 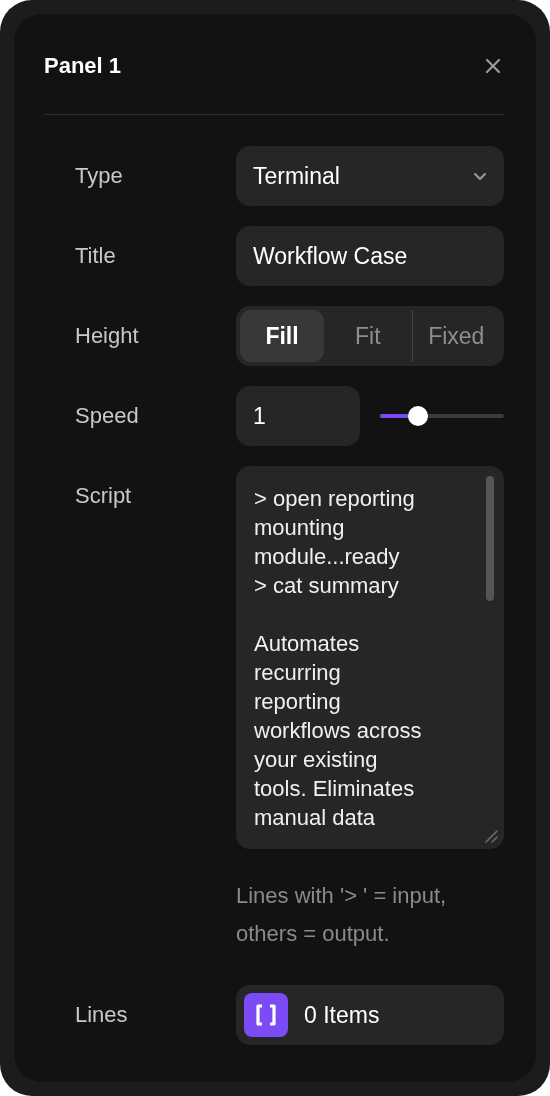 I want to click on brackets-icon, so click(x=266, y=1015).